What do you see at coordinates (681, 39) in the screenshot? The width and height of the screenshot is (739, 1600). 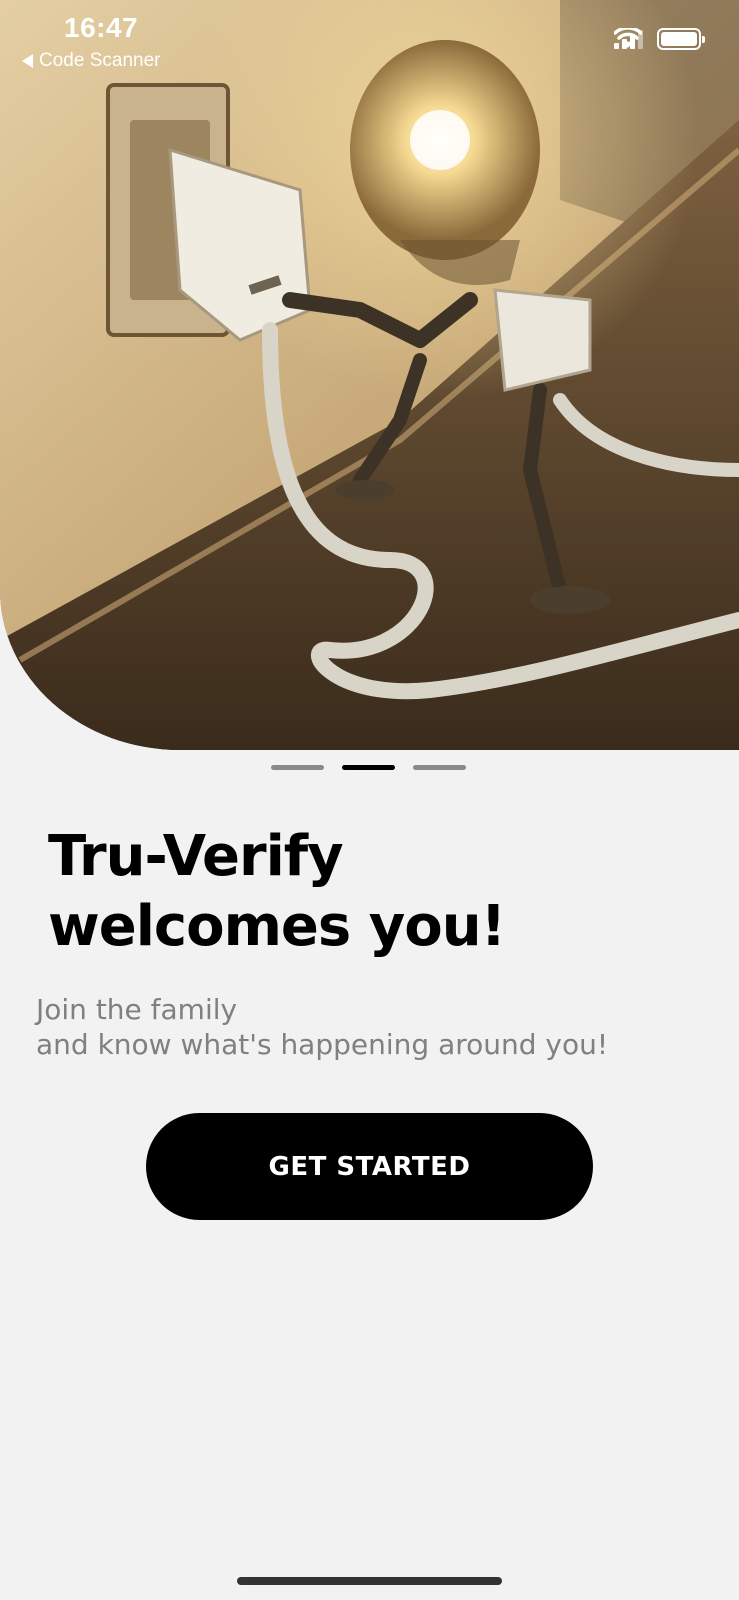 I see `battery-icon` at bounding box center [681, 39].